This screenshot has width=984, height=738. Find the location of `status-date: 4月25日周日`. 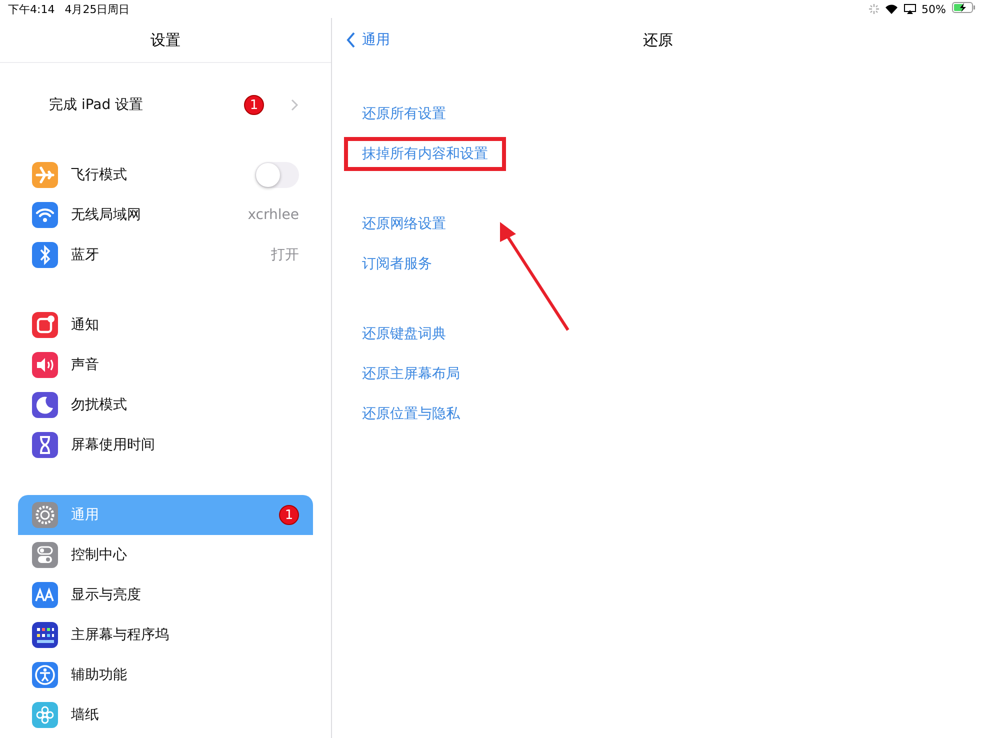

status-date: 4月25日周日 is located at coordinates (97, 9).